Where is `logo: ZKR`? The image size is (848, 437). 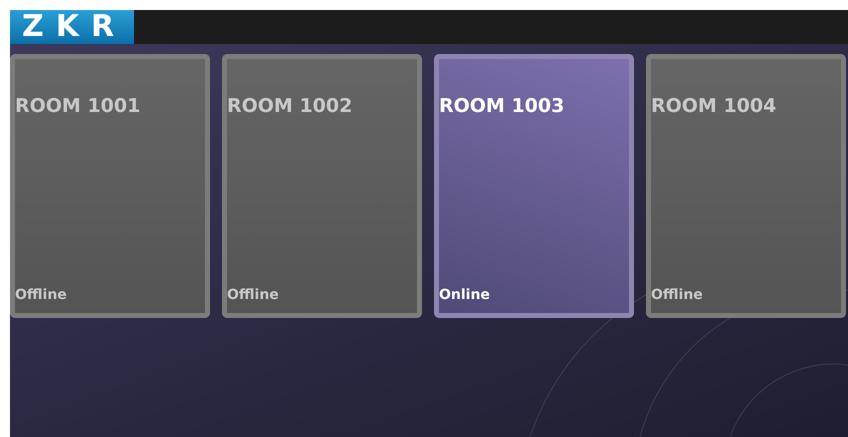 logo: ZKR is located at coordinates (72, 27).